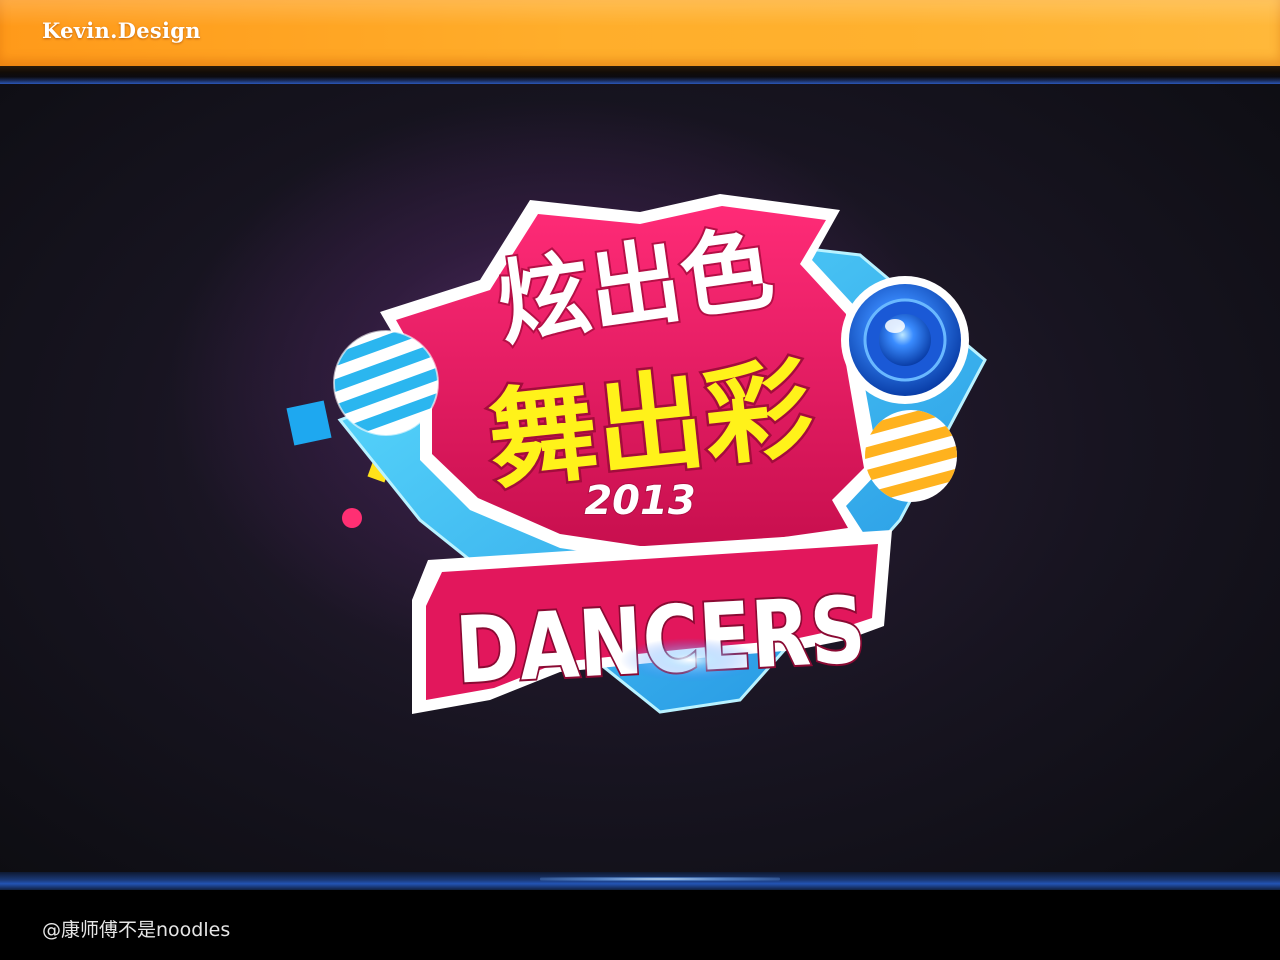  What do you see at coordinates (136, 930) in the screenshot?
I see `author-credit: @康师傅不是noodles` at bounding box center [136, 930].